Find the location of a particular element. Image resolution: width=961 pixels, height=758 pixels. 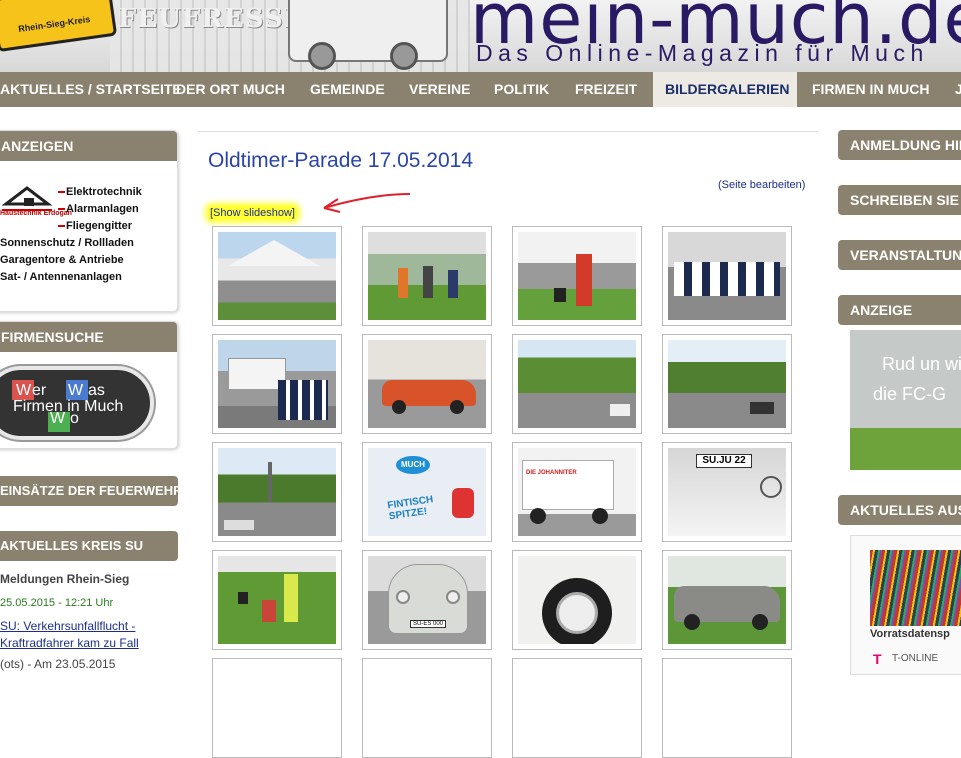

anmeldung-heading: Anmeldung Hier is located at coordinates (899, 145).